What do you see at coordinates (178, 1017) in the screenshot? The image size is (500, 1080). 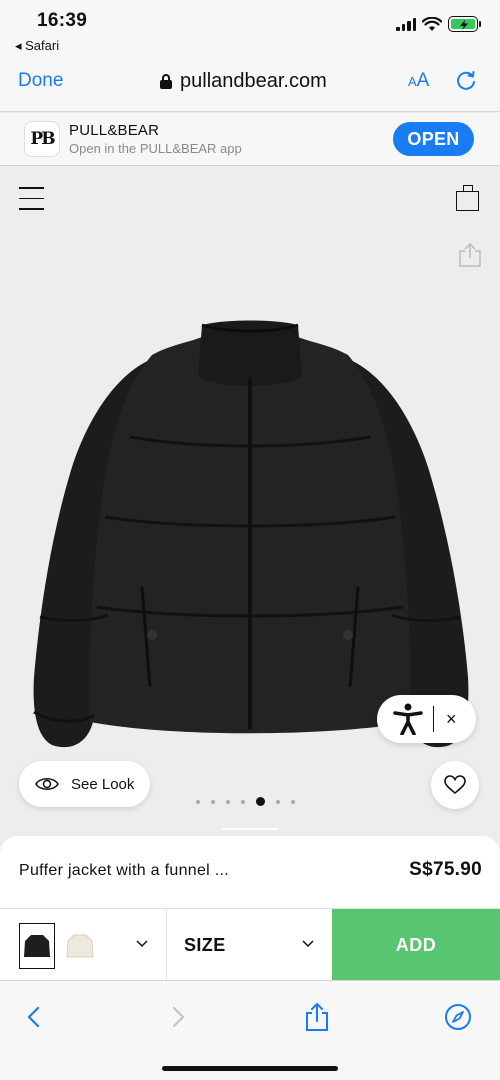 I see `forward-icon` at bounding box center [178, 1017].